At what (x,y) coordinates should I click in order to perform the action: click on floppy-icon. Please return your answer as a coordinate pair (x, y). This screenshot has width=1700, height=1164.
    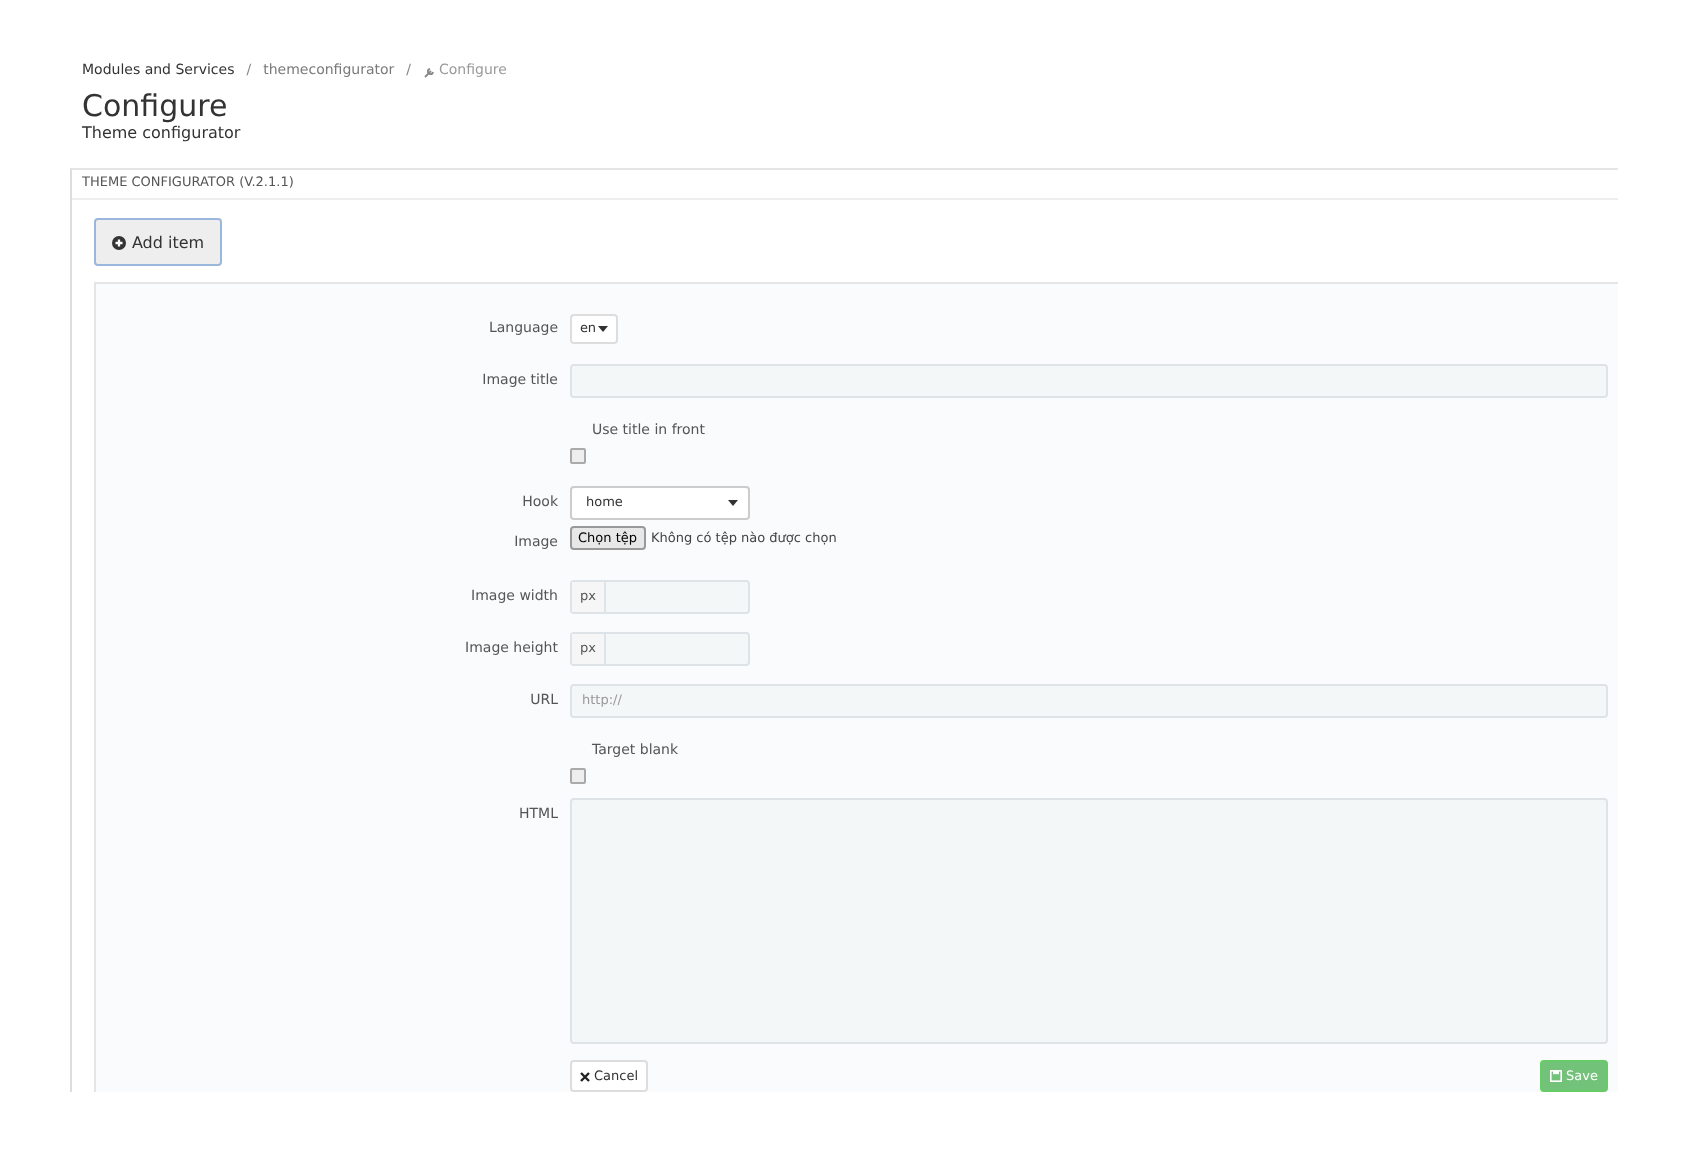
    Looking at the image, I should click on (1556, 1076).